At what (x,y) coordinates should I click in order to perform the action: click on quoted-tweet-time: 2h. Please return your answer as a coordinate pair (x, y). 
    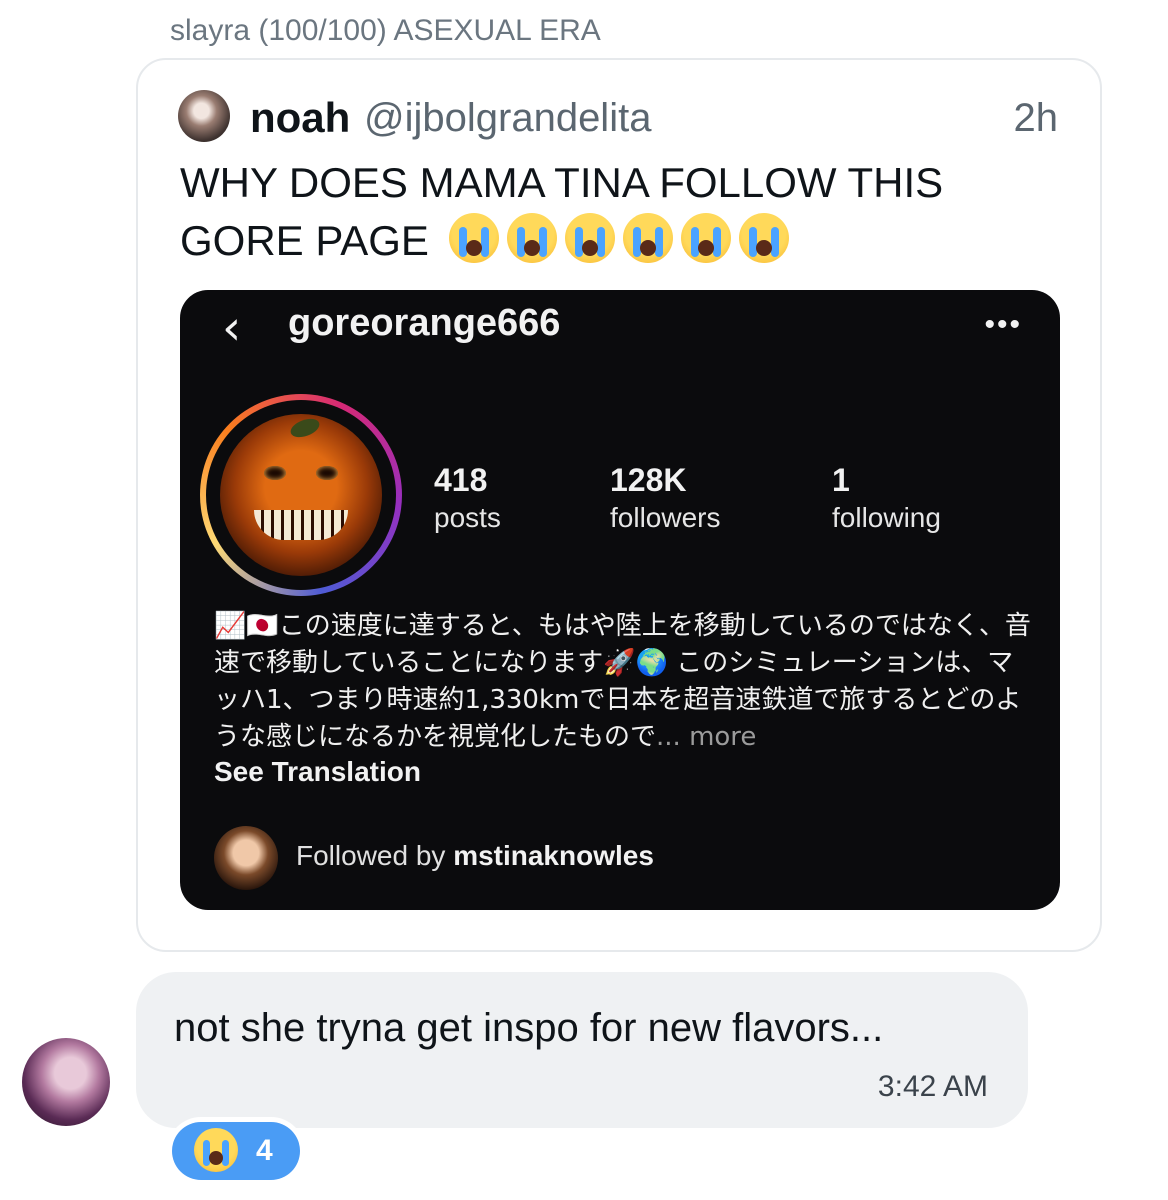
    Looking at the image, I should click on (1036, 118).